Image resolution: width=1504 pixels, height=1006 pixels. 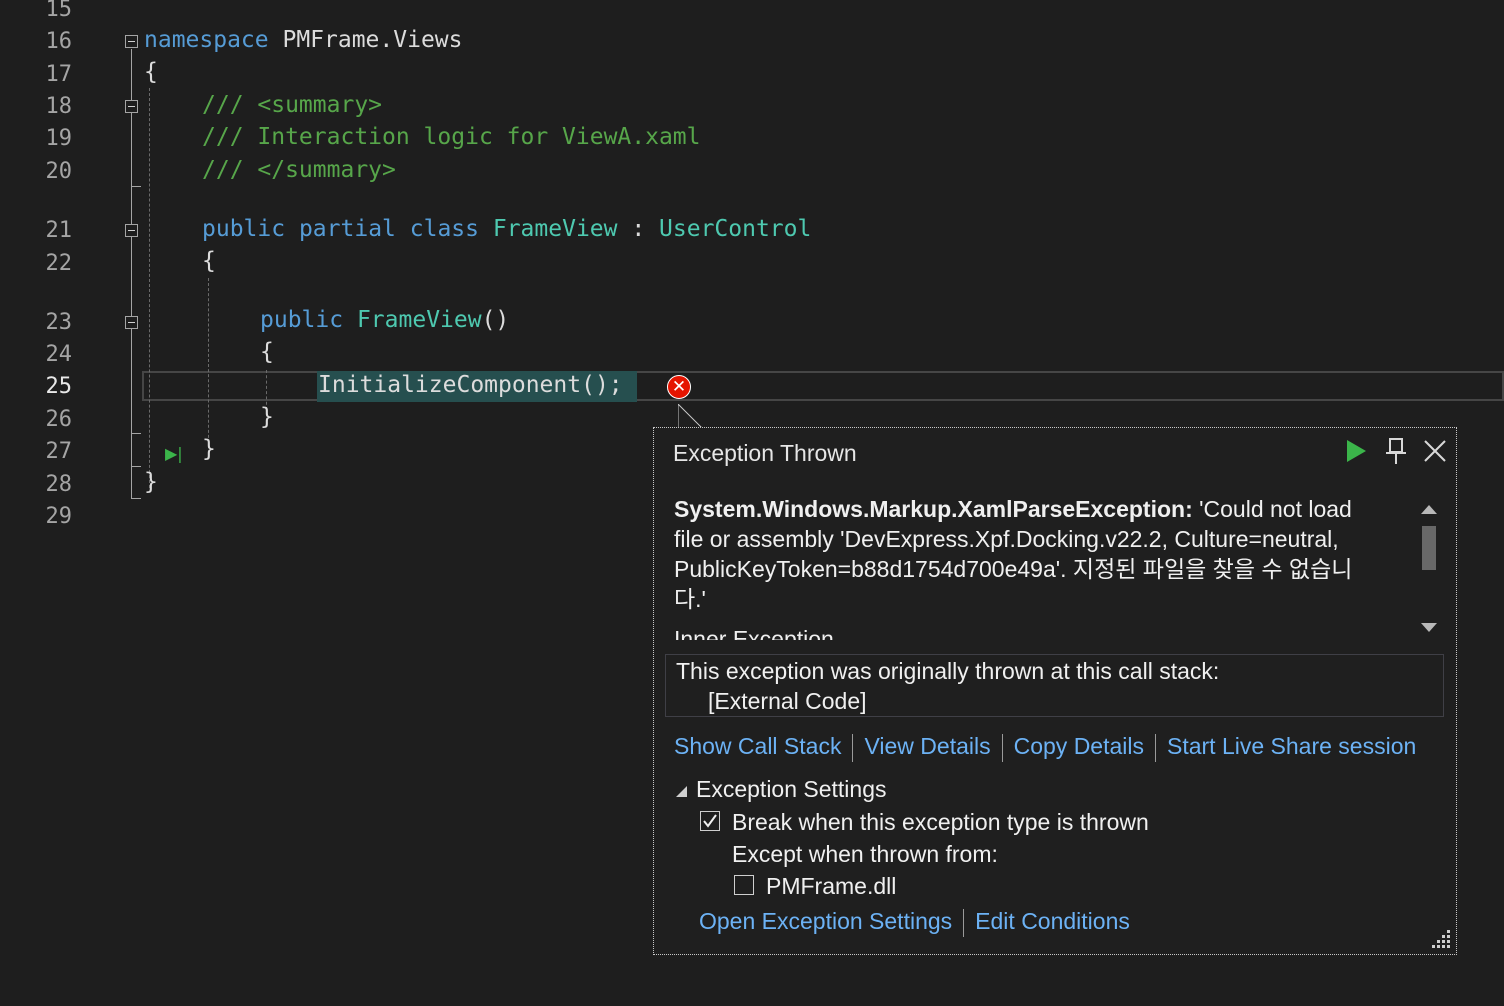 I want to click on continue-button, so click(x=1356, y=451).